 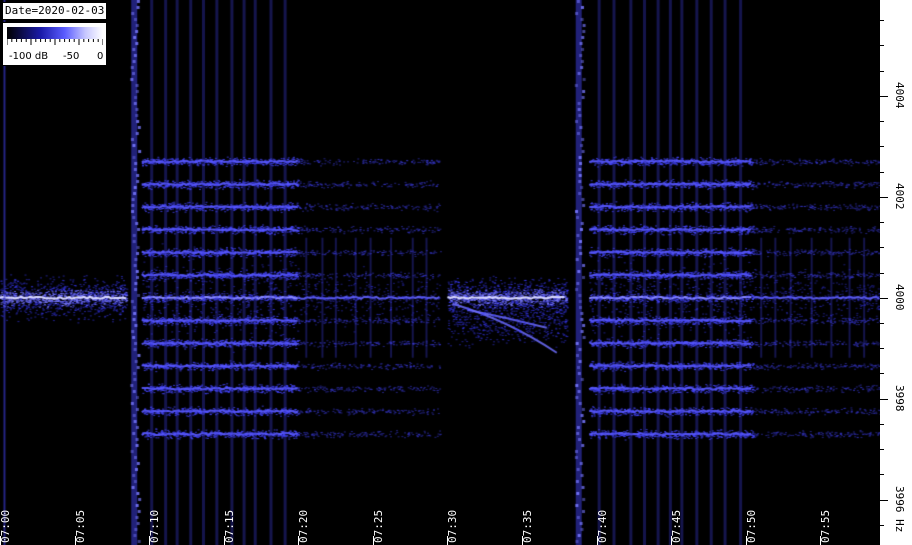 I want to click on colorbar-label-min: -100 dB, so click(x=29, y=56).